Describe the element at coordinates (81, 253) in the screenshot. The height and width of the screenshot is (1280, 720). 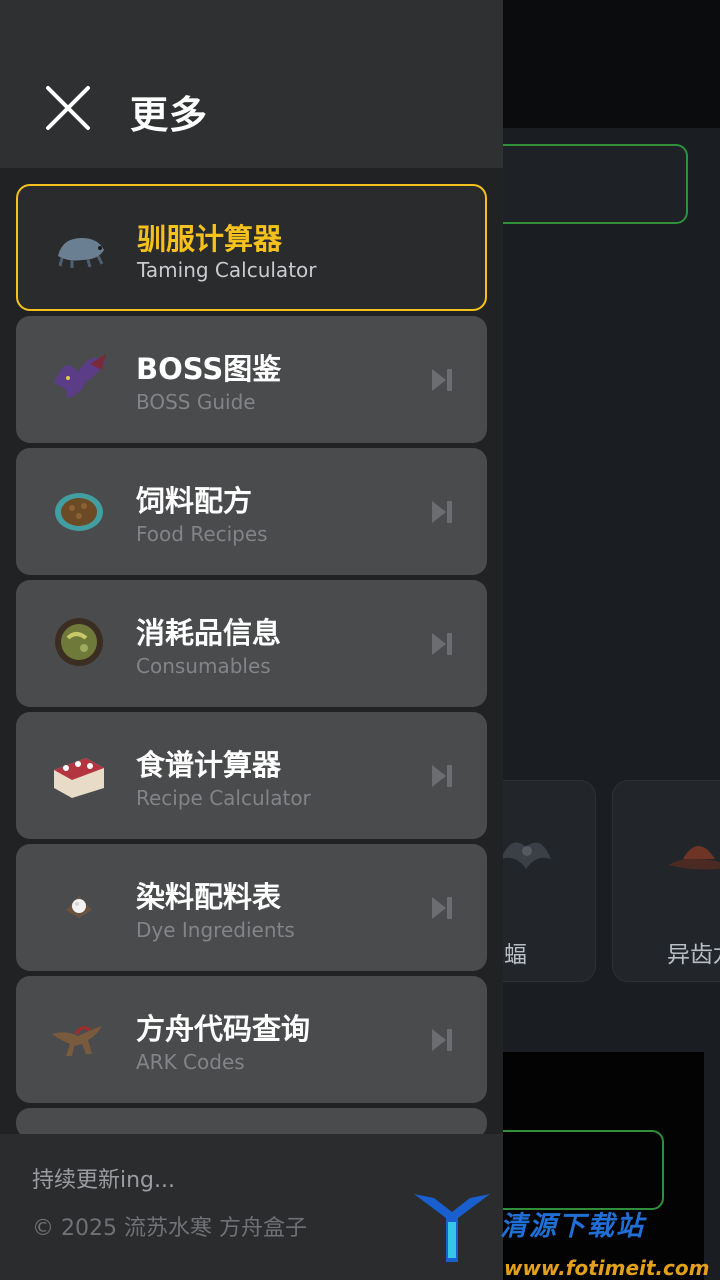
I see `taming-creature-icon` at that location.